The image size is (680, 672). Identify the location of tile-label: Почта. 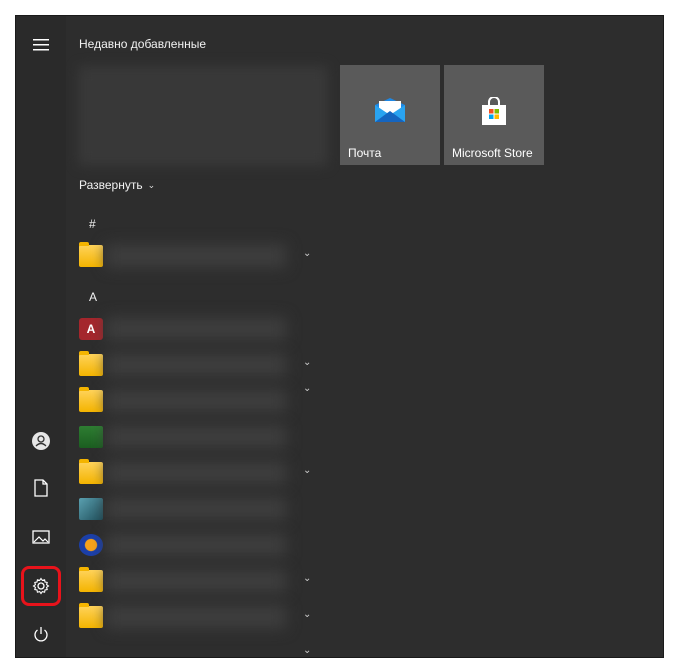
(365, 153).